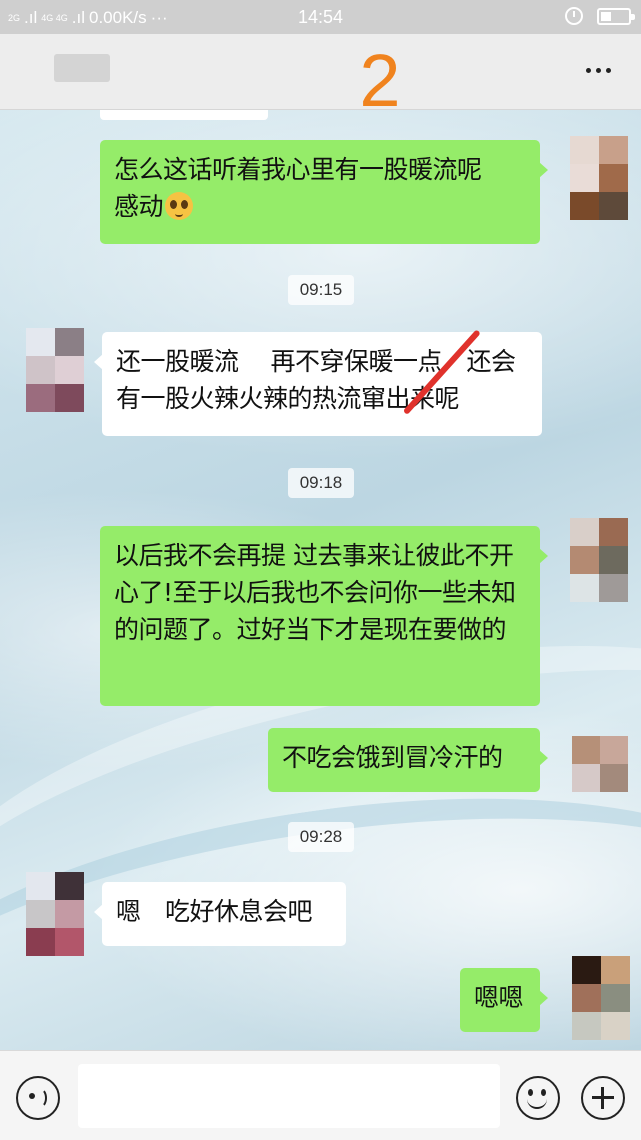 The image size is (641, 1140). What do you see at coordinates (320, 206) in the screenshot?
I see `message-text: 感动` at bounding box center [320, 206].